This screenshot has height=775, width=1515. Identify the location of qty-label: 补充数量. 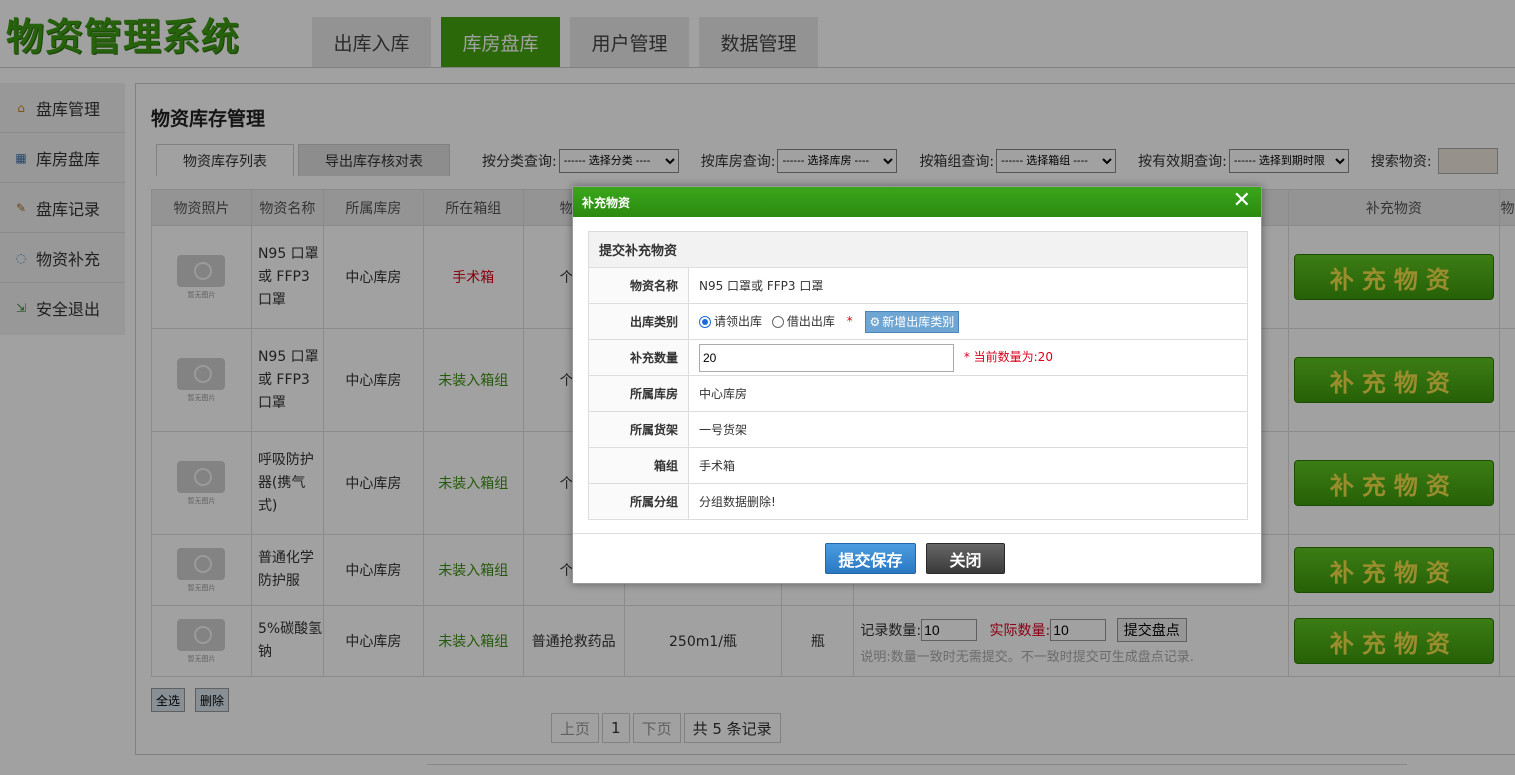
(638, 357).